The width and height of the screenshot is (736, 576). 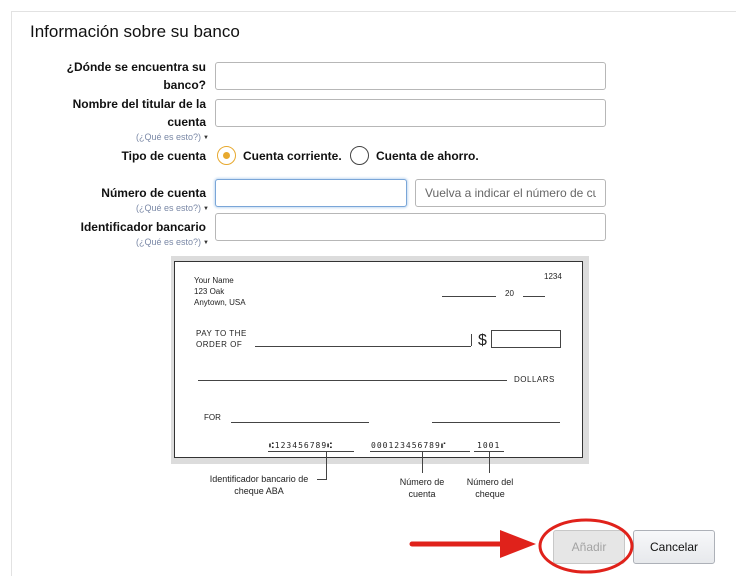 What do you see at coordinates (135, 31) in the screenshot?
I see `section-title: Información sobre su banco` at bounding box center [135, 31].